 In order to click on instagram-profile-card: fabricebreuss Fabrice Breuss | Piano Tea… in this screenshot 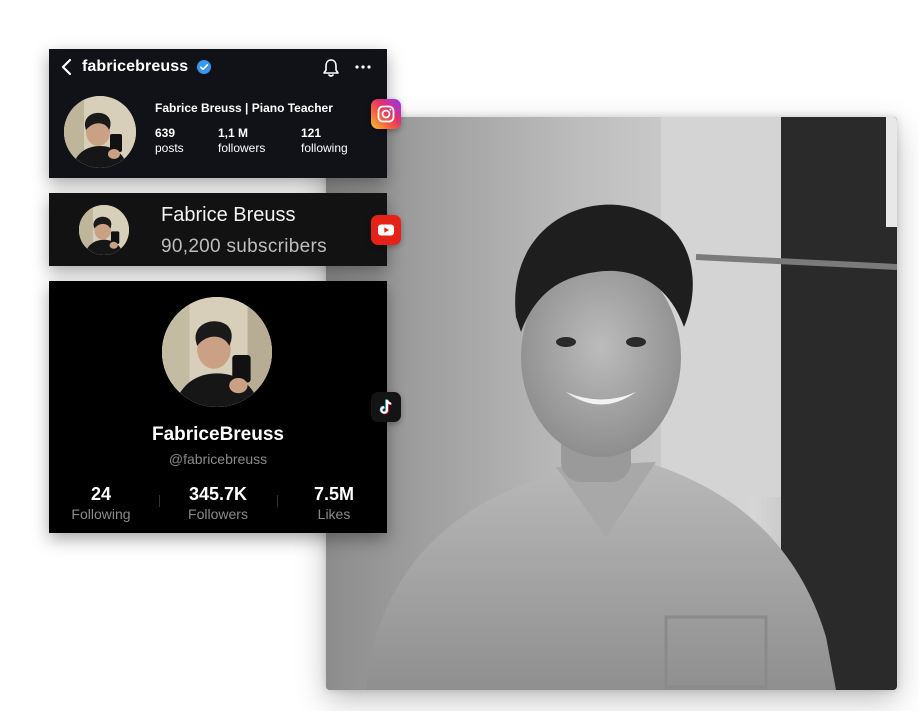, I will do `click(218, 113)`.